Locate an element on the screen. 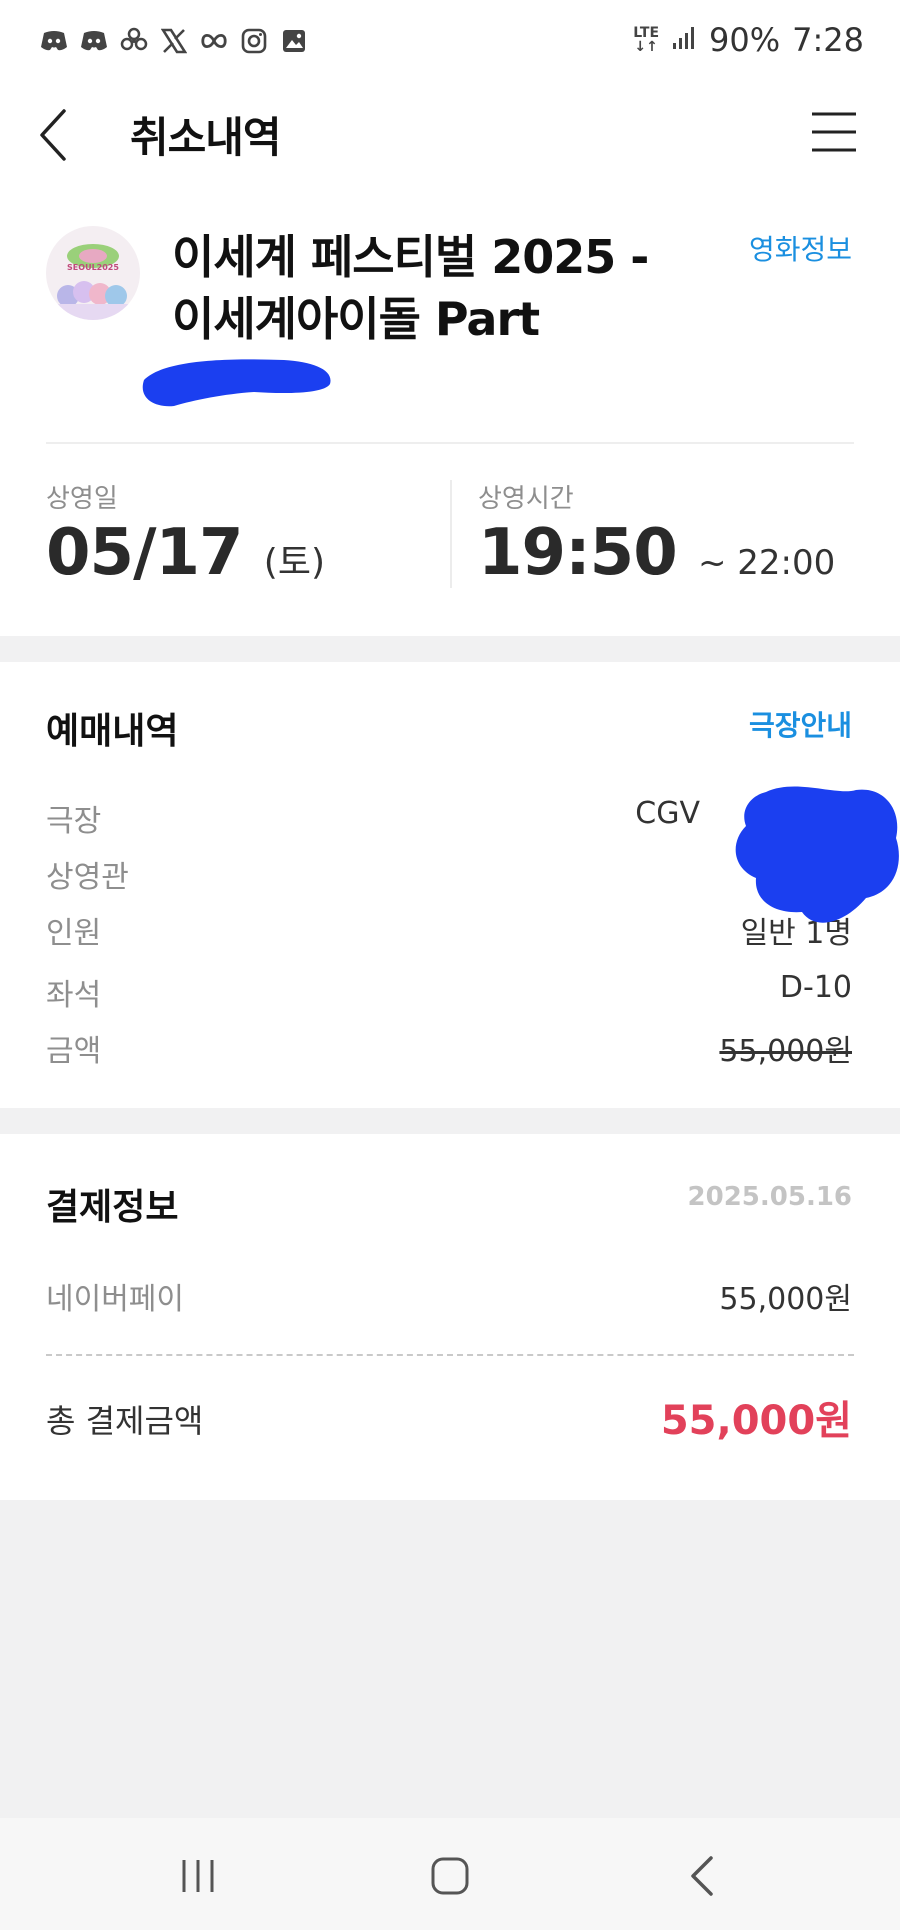 This screenshot has width=900, height=1930. movie-title: 이세계 페스티벌 2025 - 이세계아이돌 Part is located at coordinates (432, 288).